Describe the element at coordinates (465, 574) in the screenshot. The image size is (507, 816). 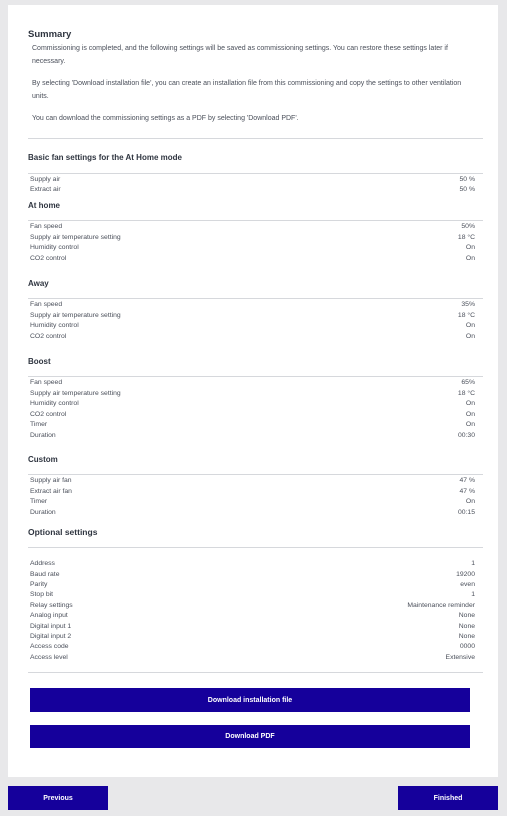
I see `setting-value: 19200` at that location.